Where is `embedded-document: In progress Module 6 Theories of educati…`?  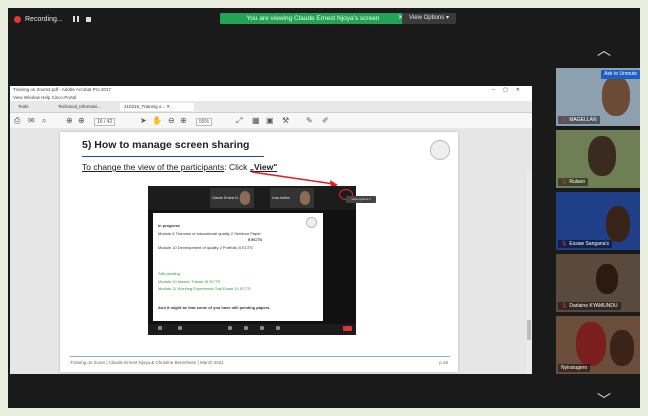 embedded-document: In progress Module 6 Theories of educati… is located at coordinates (238, 267).